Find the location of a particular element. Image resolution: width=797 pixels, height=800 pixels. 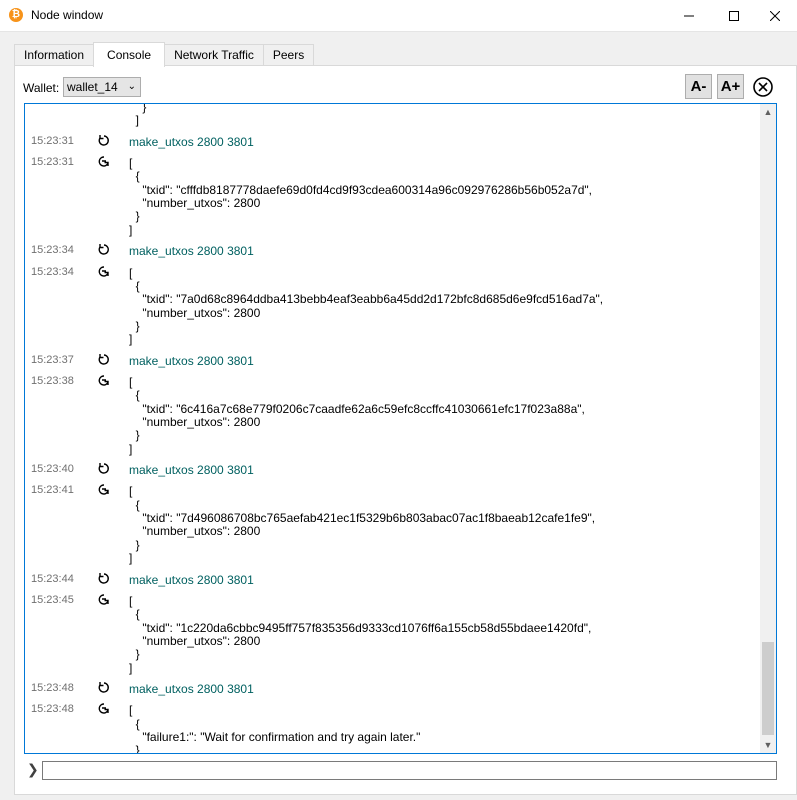

command-line: 15:23:44 make_utxos 2800 3801 is located at coordinates (393, 579).